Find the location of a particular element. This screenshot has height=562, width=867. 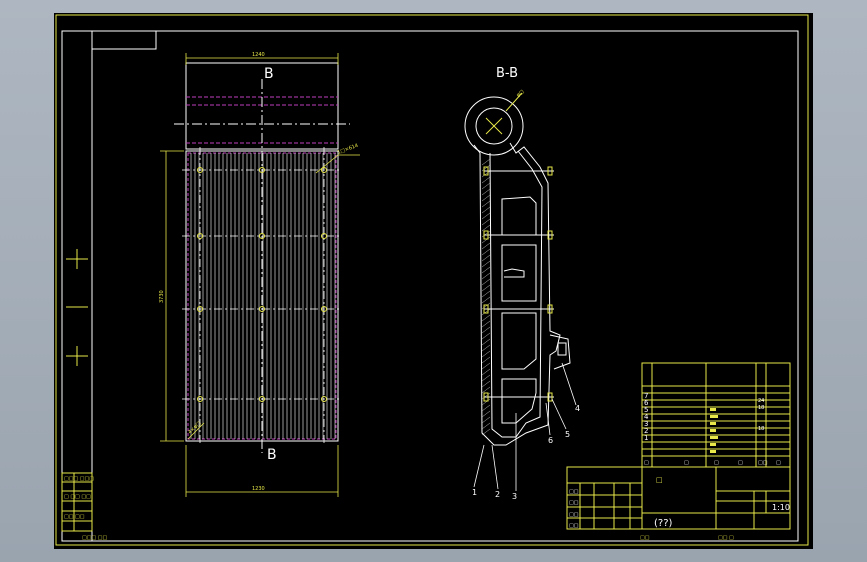

title-row-4: □□ is located at coordinates (574, 526).